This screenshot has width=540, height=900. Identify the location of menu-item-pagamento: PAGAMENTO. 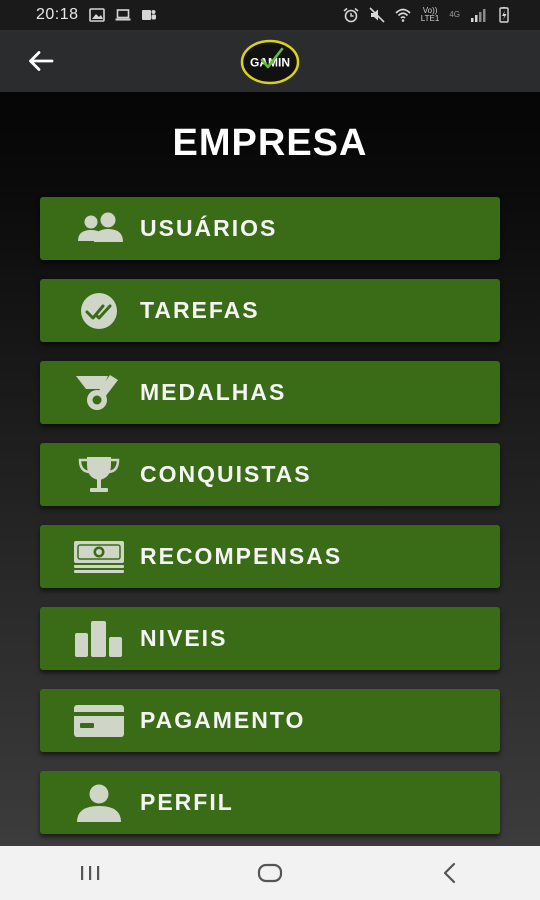
(270, 720).